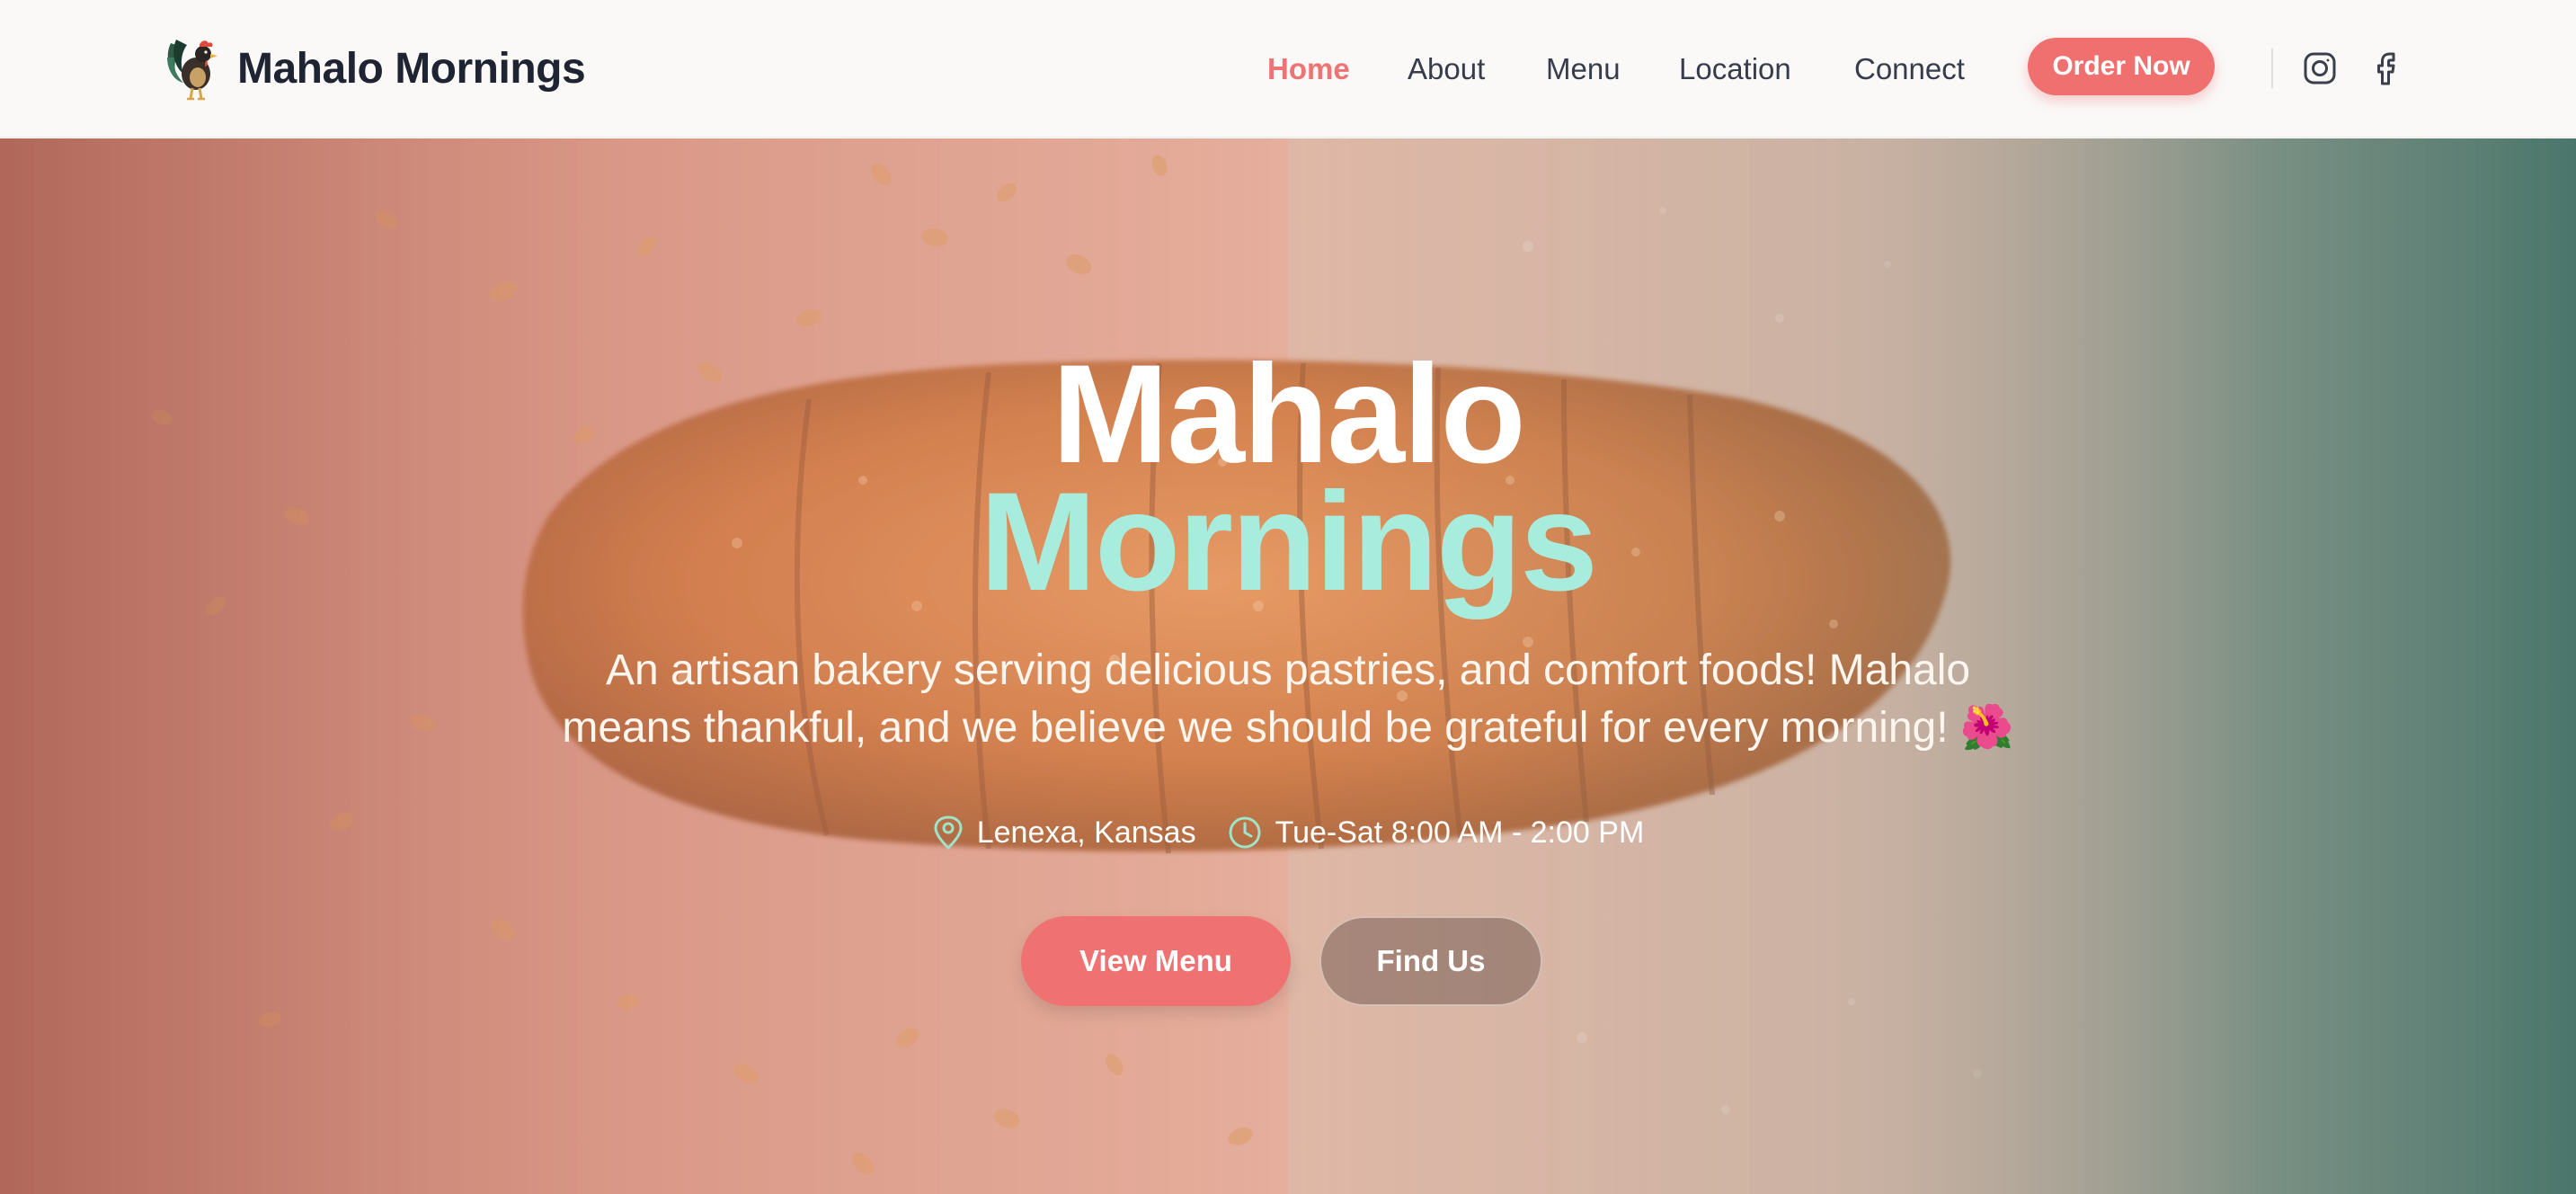  Describe the element at coordinates (1156, 961) in the screenshot. I see `view-menu-button: View Menu` at that location.